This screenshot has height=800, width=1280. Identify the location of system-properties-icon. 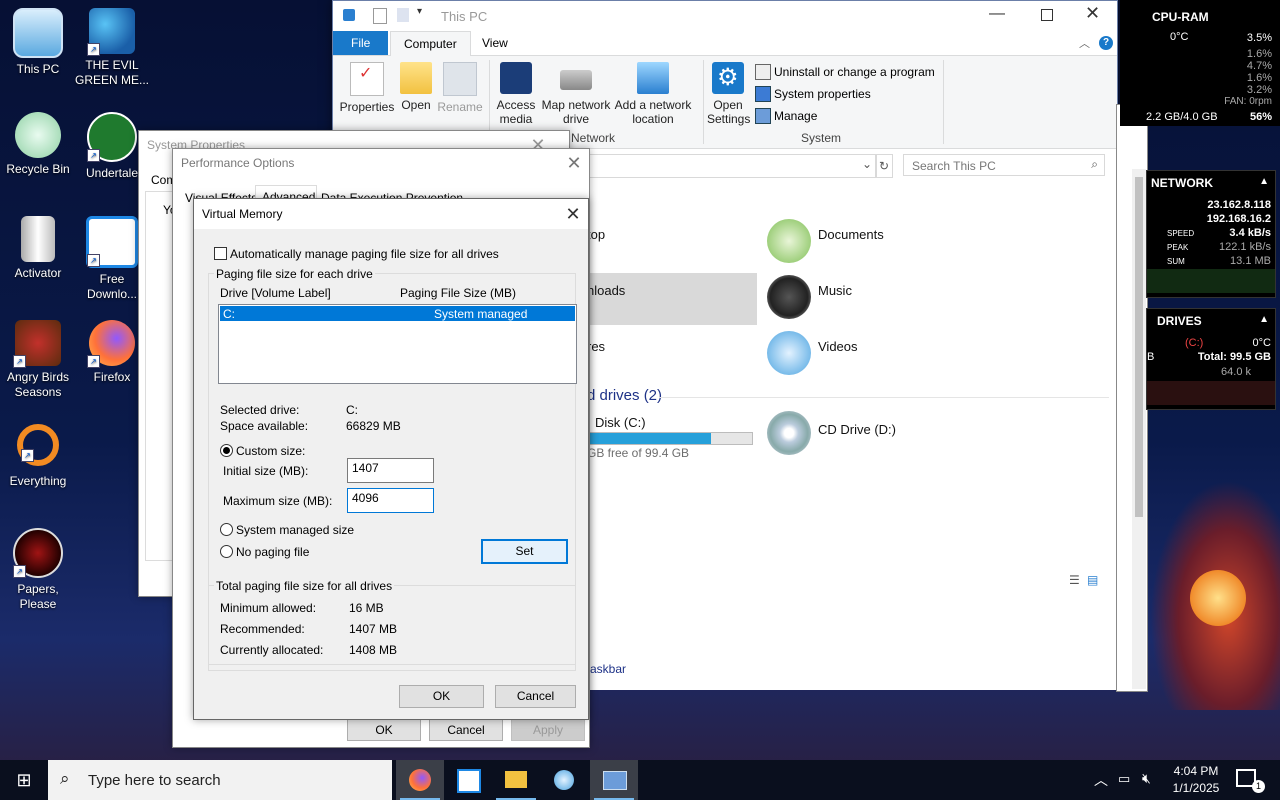
(763, 94).